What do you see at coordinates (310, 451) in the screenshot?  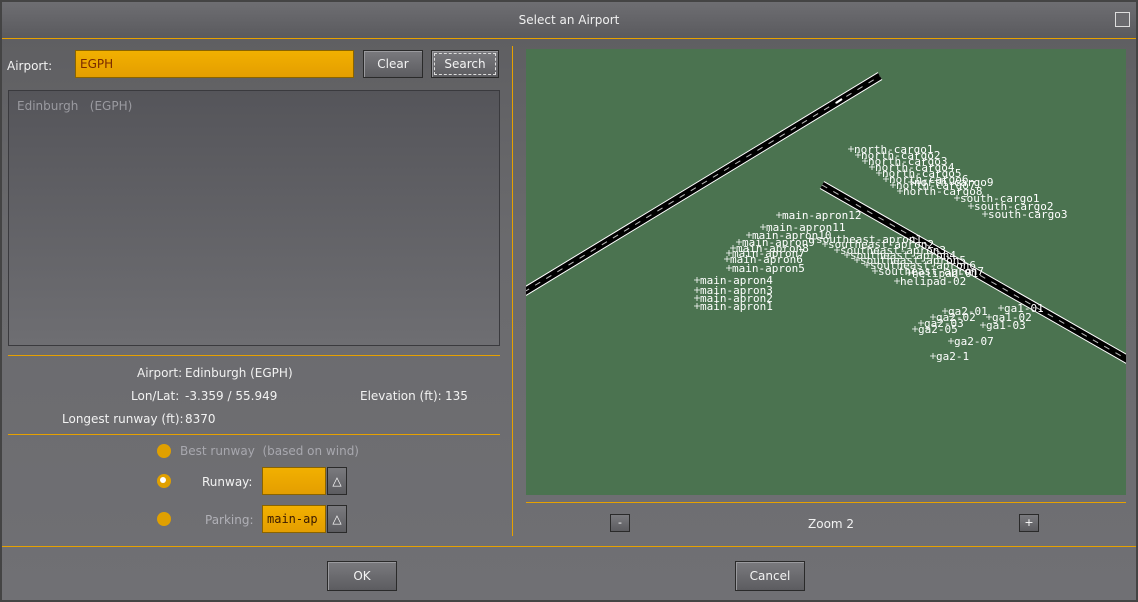 I see `best-runway-note: (based on wind)` at bounding box center [310, 451].